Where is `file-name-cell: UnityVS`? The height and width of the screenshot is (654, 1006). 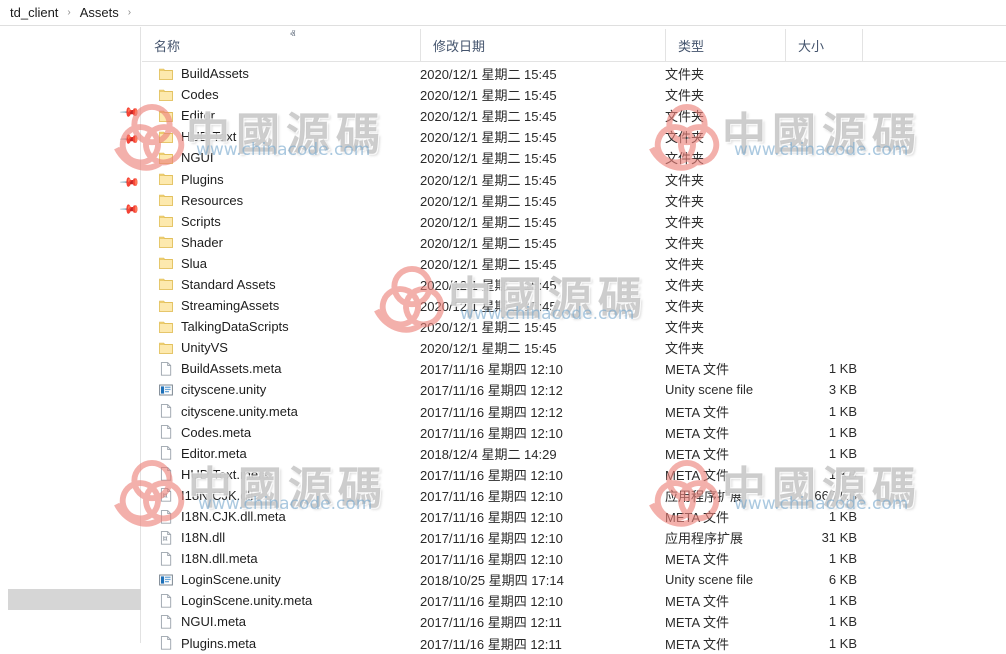
file-name-cell: UnityVS is located at coordinates (281, 348).